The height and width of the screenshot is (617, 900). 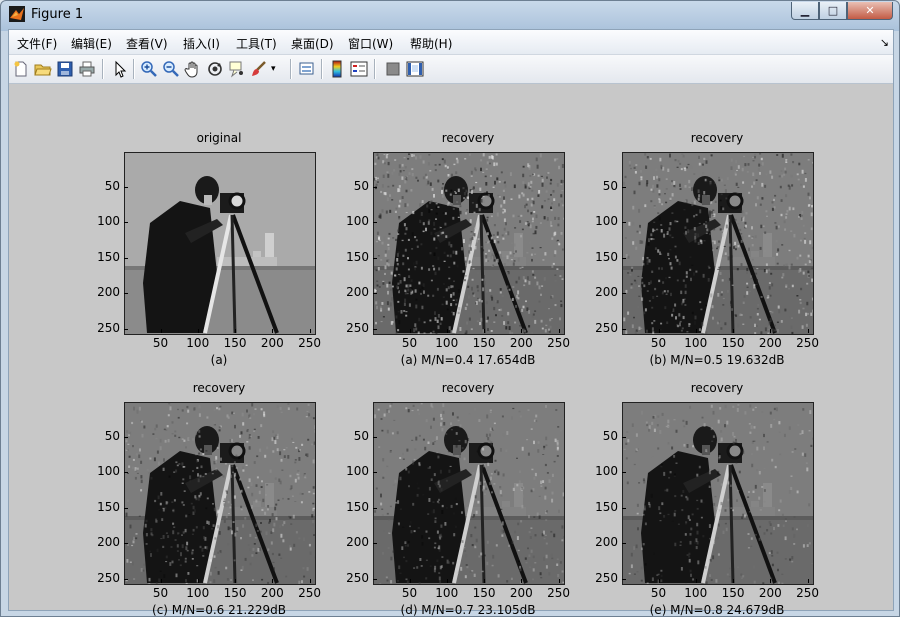 What do you see at coordinates (237, 69) in the screenshot?
I see `data-cursor-icon` at bounding box center [237, 69].